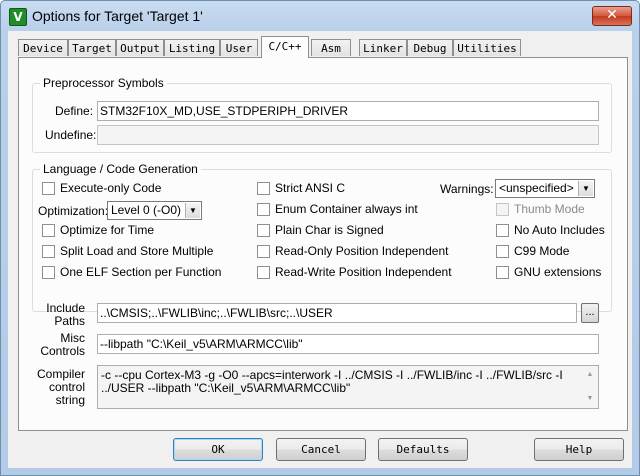 The width and height of the screenshot is (640, 476). Describe the element at coordinates (120, 169) in the screenshot. I see `language-group-title: Language / Code Generation` at that location.